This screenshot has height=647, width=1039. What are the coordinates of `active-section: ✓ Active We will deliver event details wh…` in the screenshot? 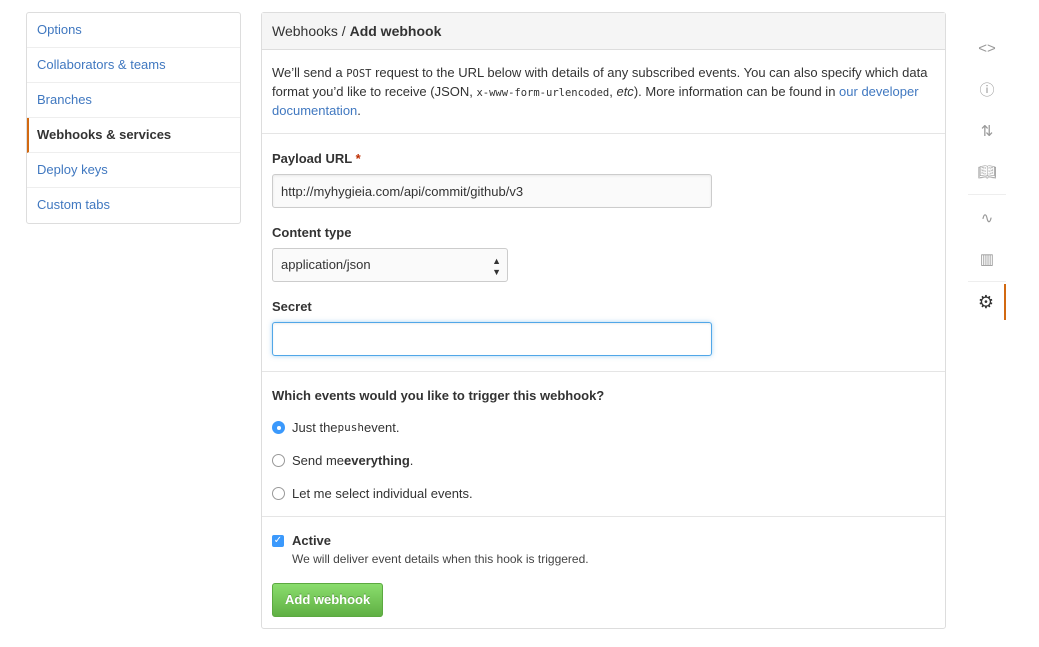 It's located at (603, 575).